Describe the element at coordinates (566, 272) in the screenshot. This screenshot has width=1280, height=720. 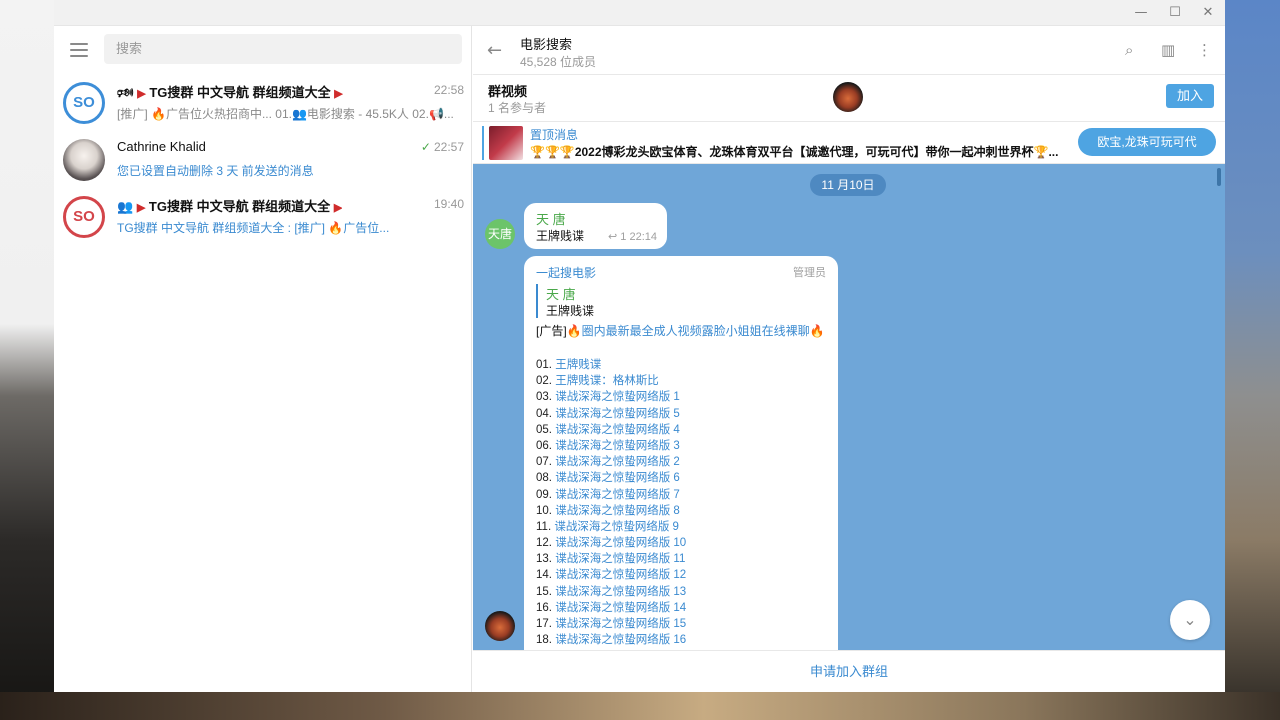
I see `message-sender: 一起搜电影` at that location.